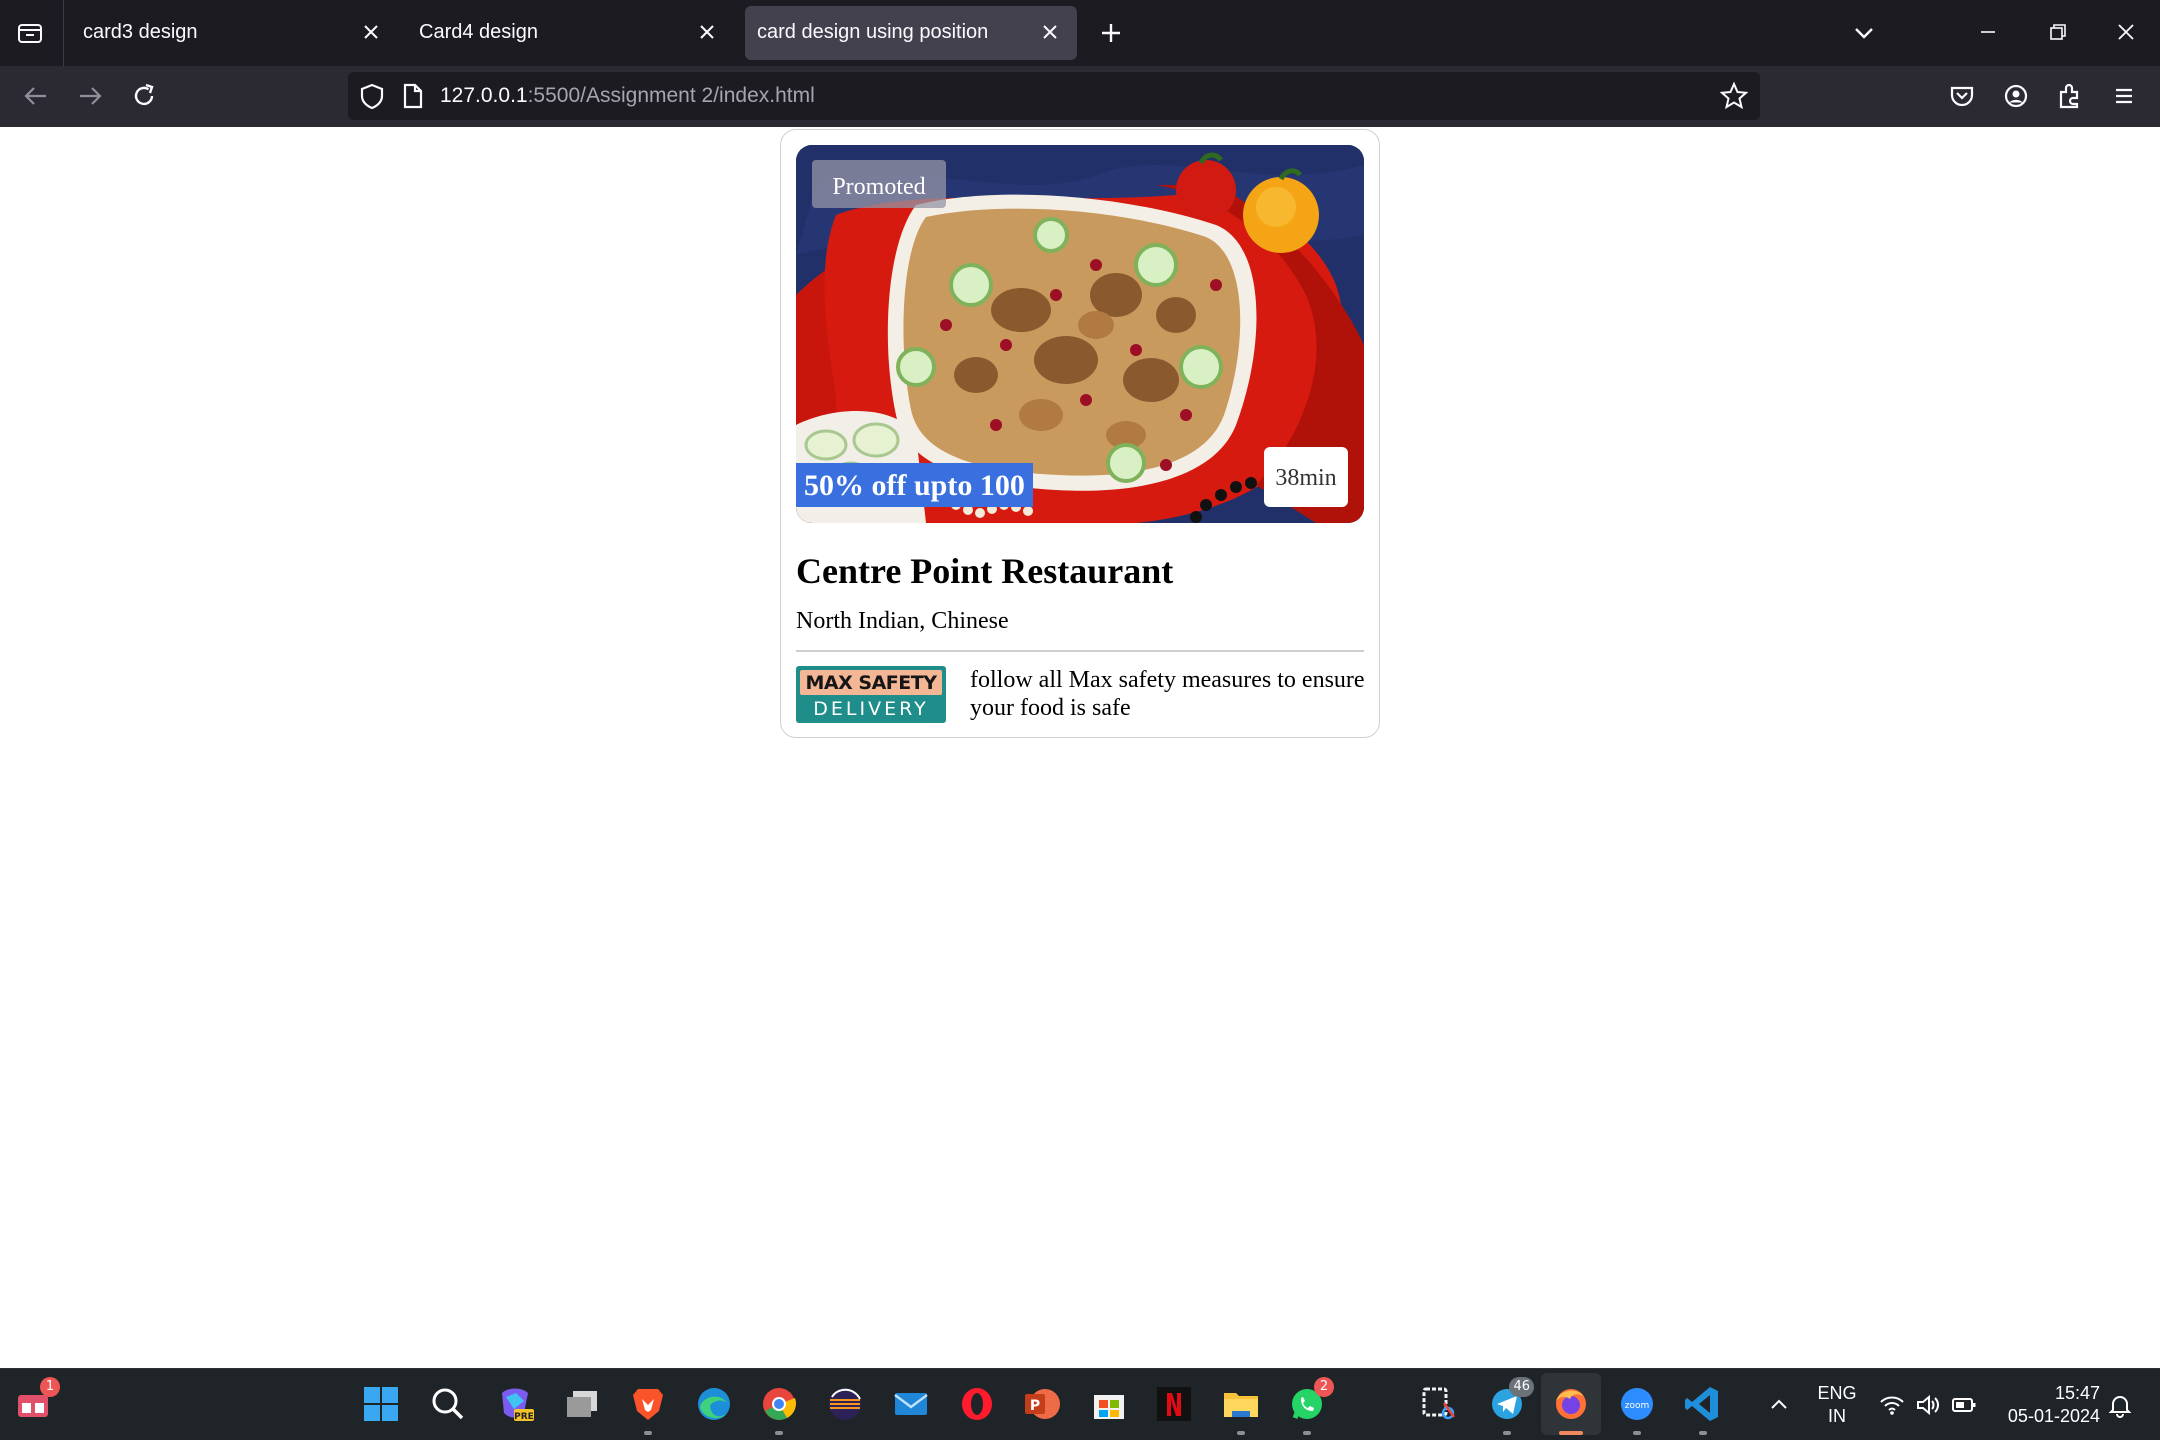 The width and height of the screenshot is (2160, 1440). What do you see at coordinates (1042, 1404) in the screenshot?
I see `powerpoint-icon: P` at bounding box center [1042, 1404].